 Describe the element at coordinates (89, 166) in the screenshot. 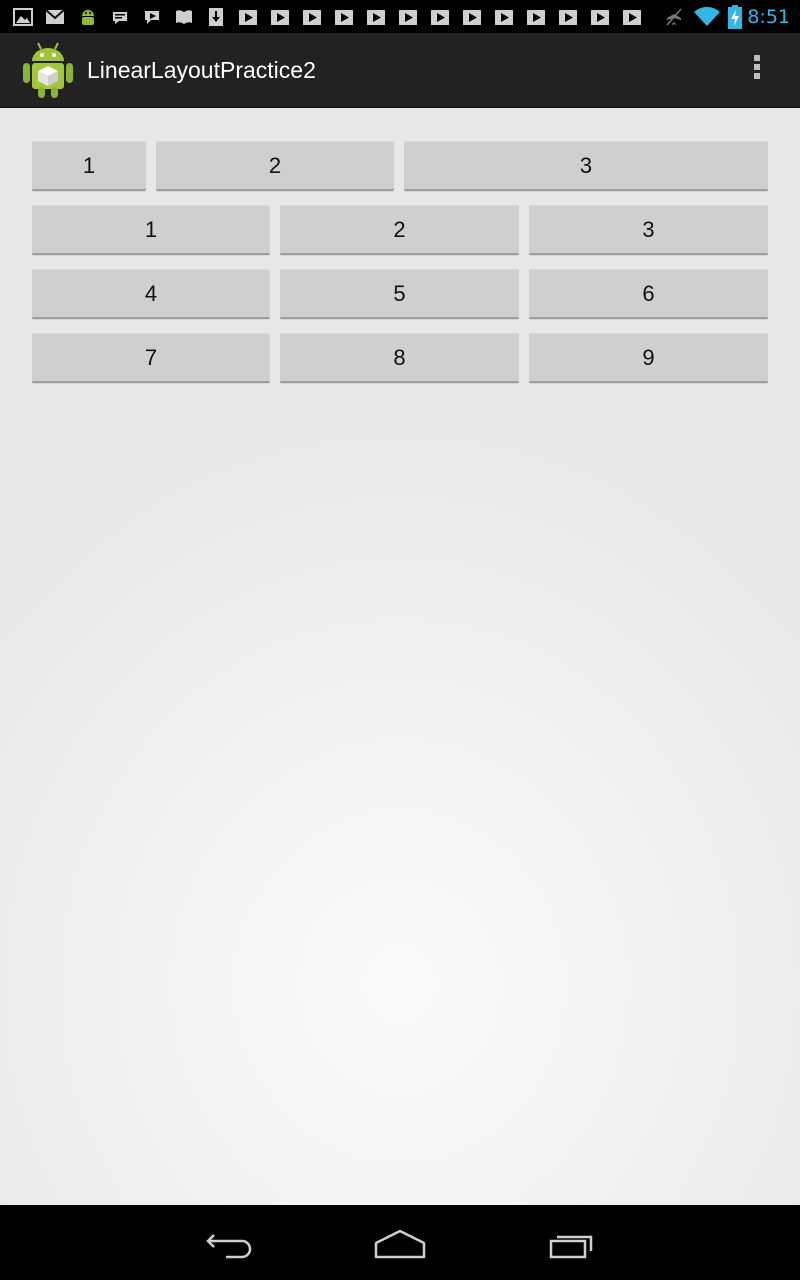

I see `row1-button-1: 1` at that location.